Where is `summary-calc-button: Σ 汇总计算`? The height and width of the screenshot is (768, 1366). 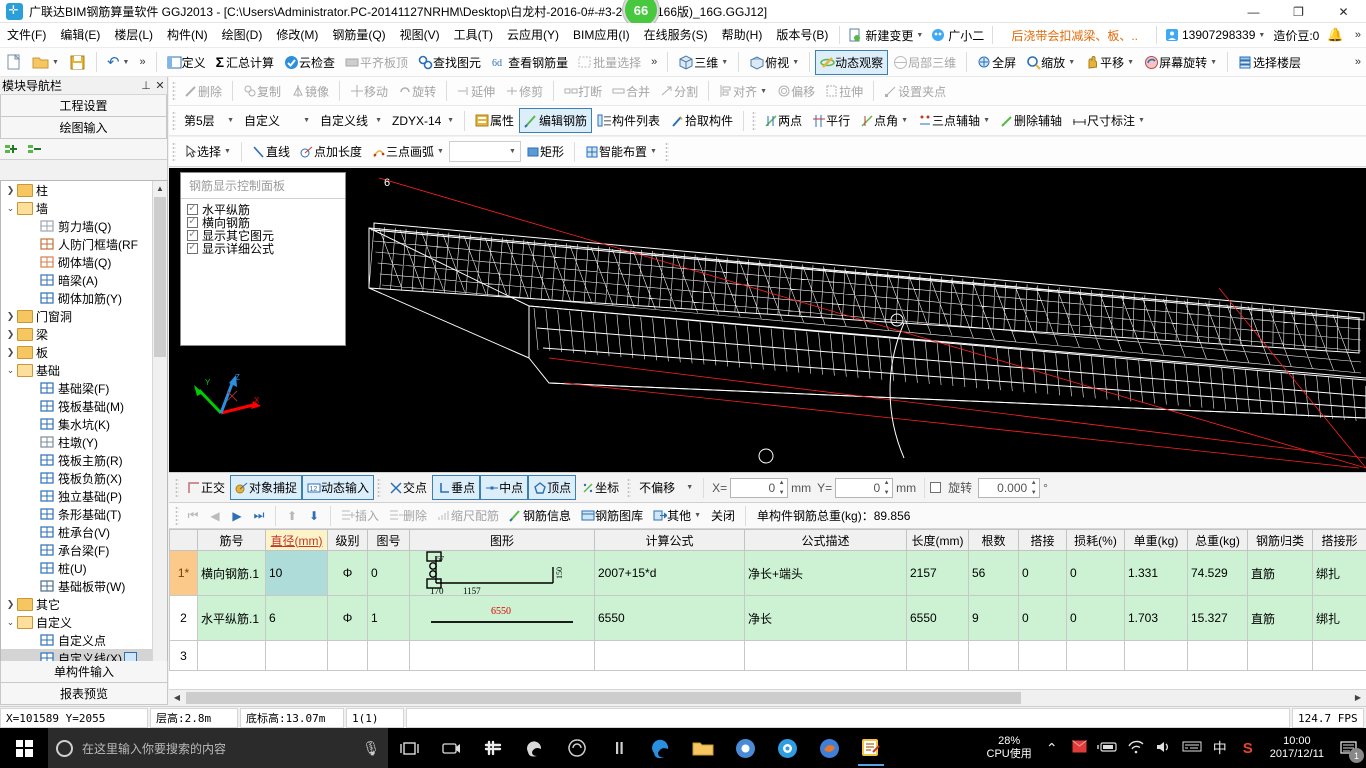 summary-calc-button: Σ 汇总计算 is located at coordinates (245, 62).